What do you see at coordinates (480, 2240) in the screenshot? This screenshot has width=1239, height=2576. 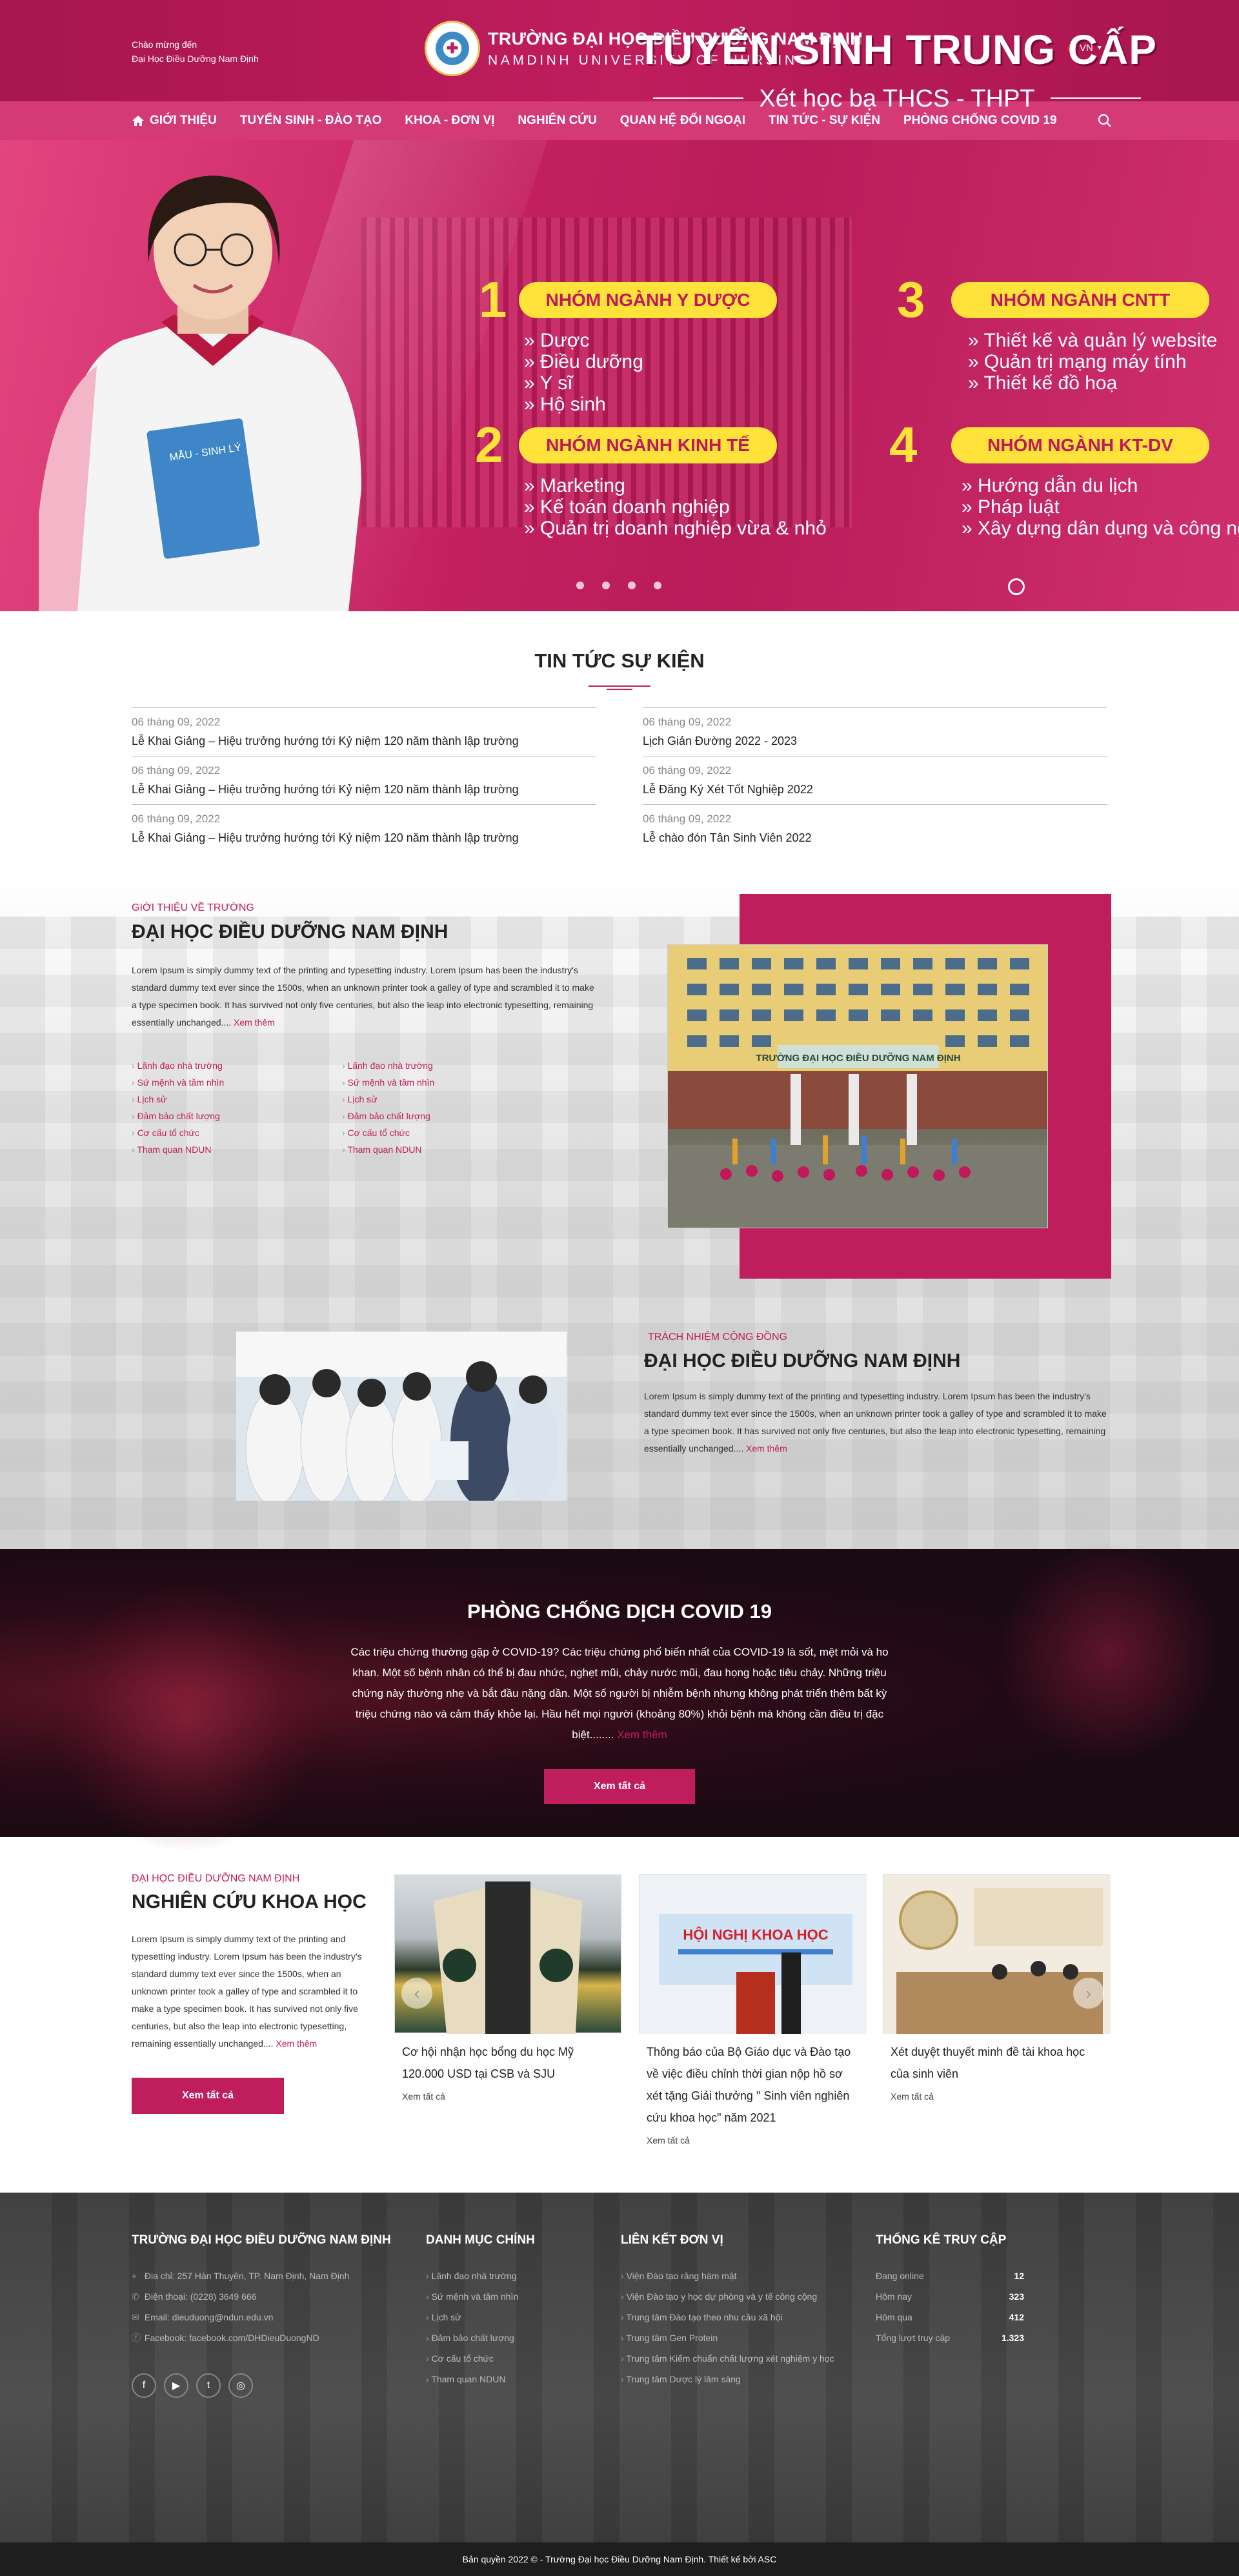 I see `footer-title-main-menu: DANH MỤC CHÍNH` at bounding box center [480, 2240].